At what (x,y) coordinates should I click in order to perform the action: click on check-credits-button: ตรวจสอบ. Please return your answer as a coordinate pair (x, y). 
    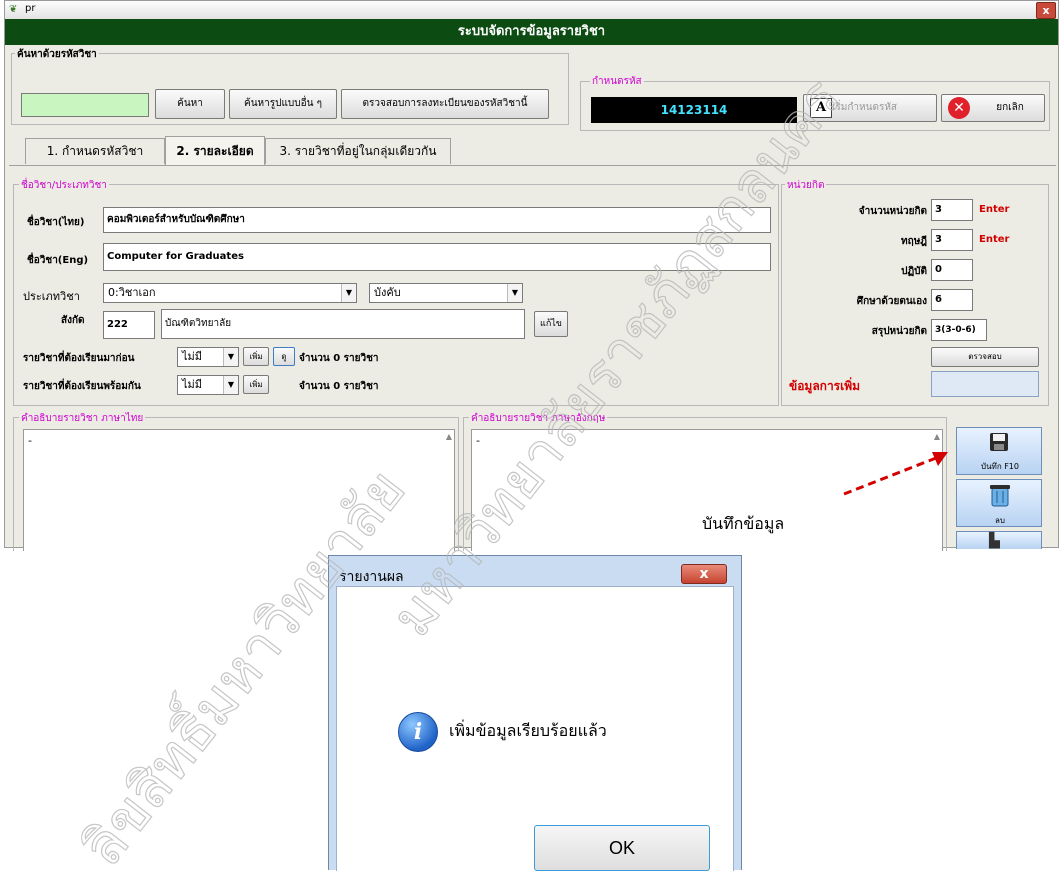
    Looking at the image, I should click on (985, 357).